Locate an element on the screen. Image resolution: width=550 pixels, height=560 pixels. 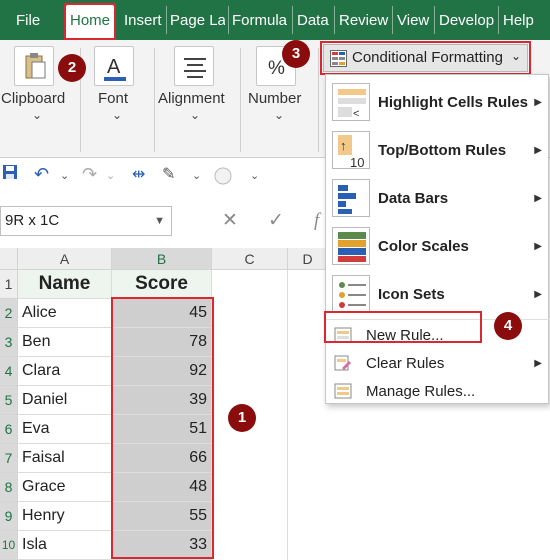
tab-review: Review is located at coordinates (363, 21).